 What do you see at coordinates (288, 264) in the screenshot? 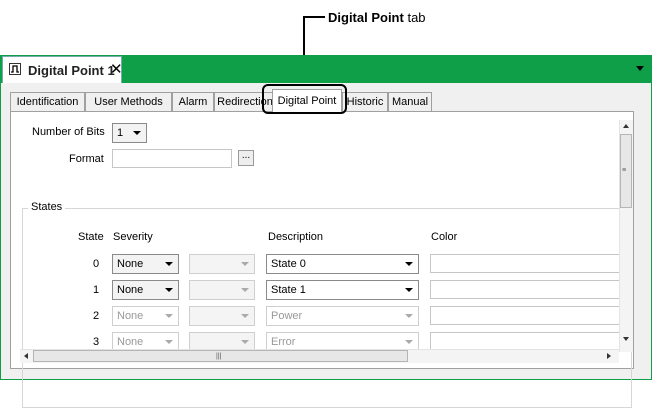
I see `description-value: State 0` at bounding box center [288, 264].